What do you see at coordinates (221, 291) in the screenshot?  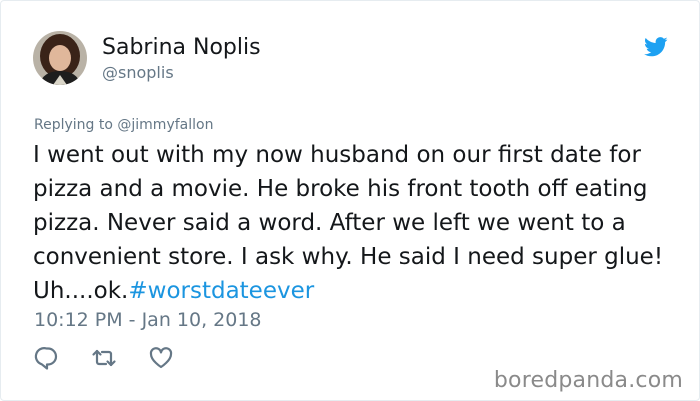 I see `hashtag-link: #worstdateever` at bounding box center [221, 291].